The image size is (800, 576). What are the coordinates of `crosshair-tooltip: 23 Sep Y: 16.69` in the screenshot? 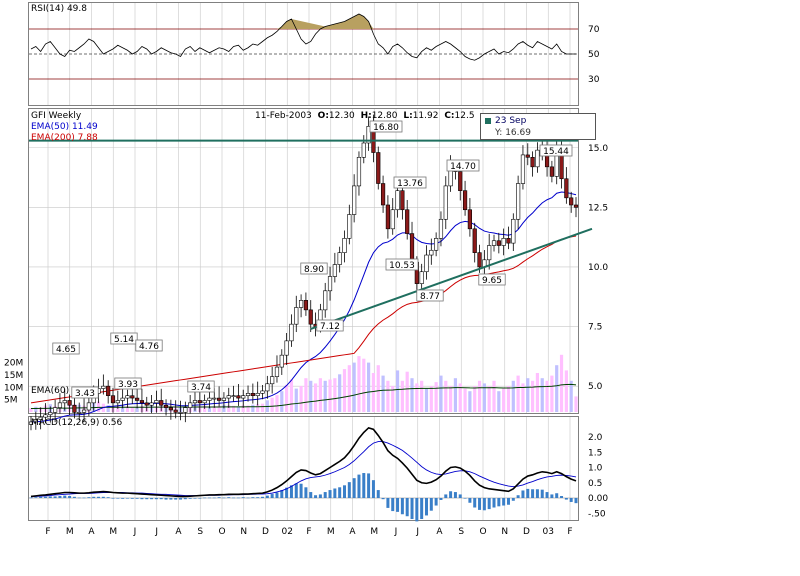 It's located at (538, 126).